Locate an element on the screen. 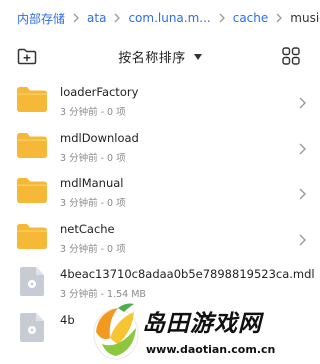 This screenshot has height=364, width=320. watermark-url: www.daotian.com.cn is located at coordinates (211, 349).